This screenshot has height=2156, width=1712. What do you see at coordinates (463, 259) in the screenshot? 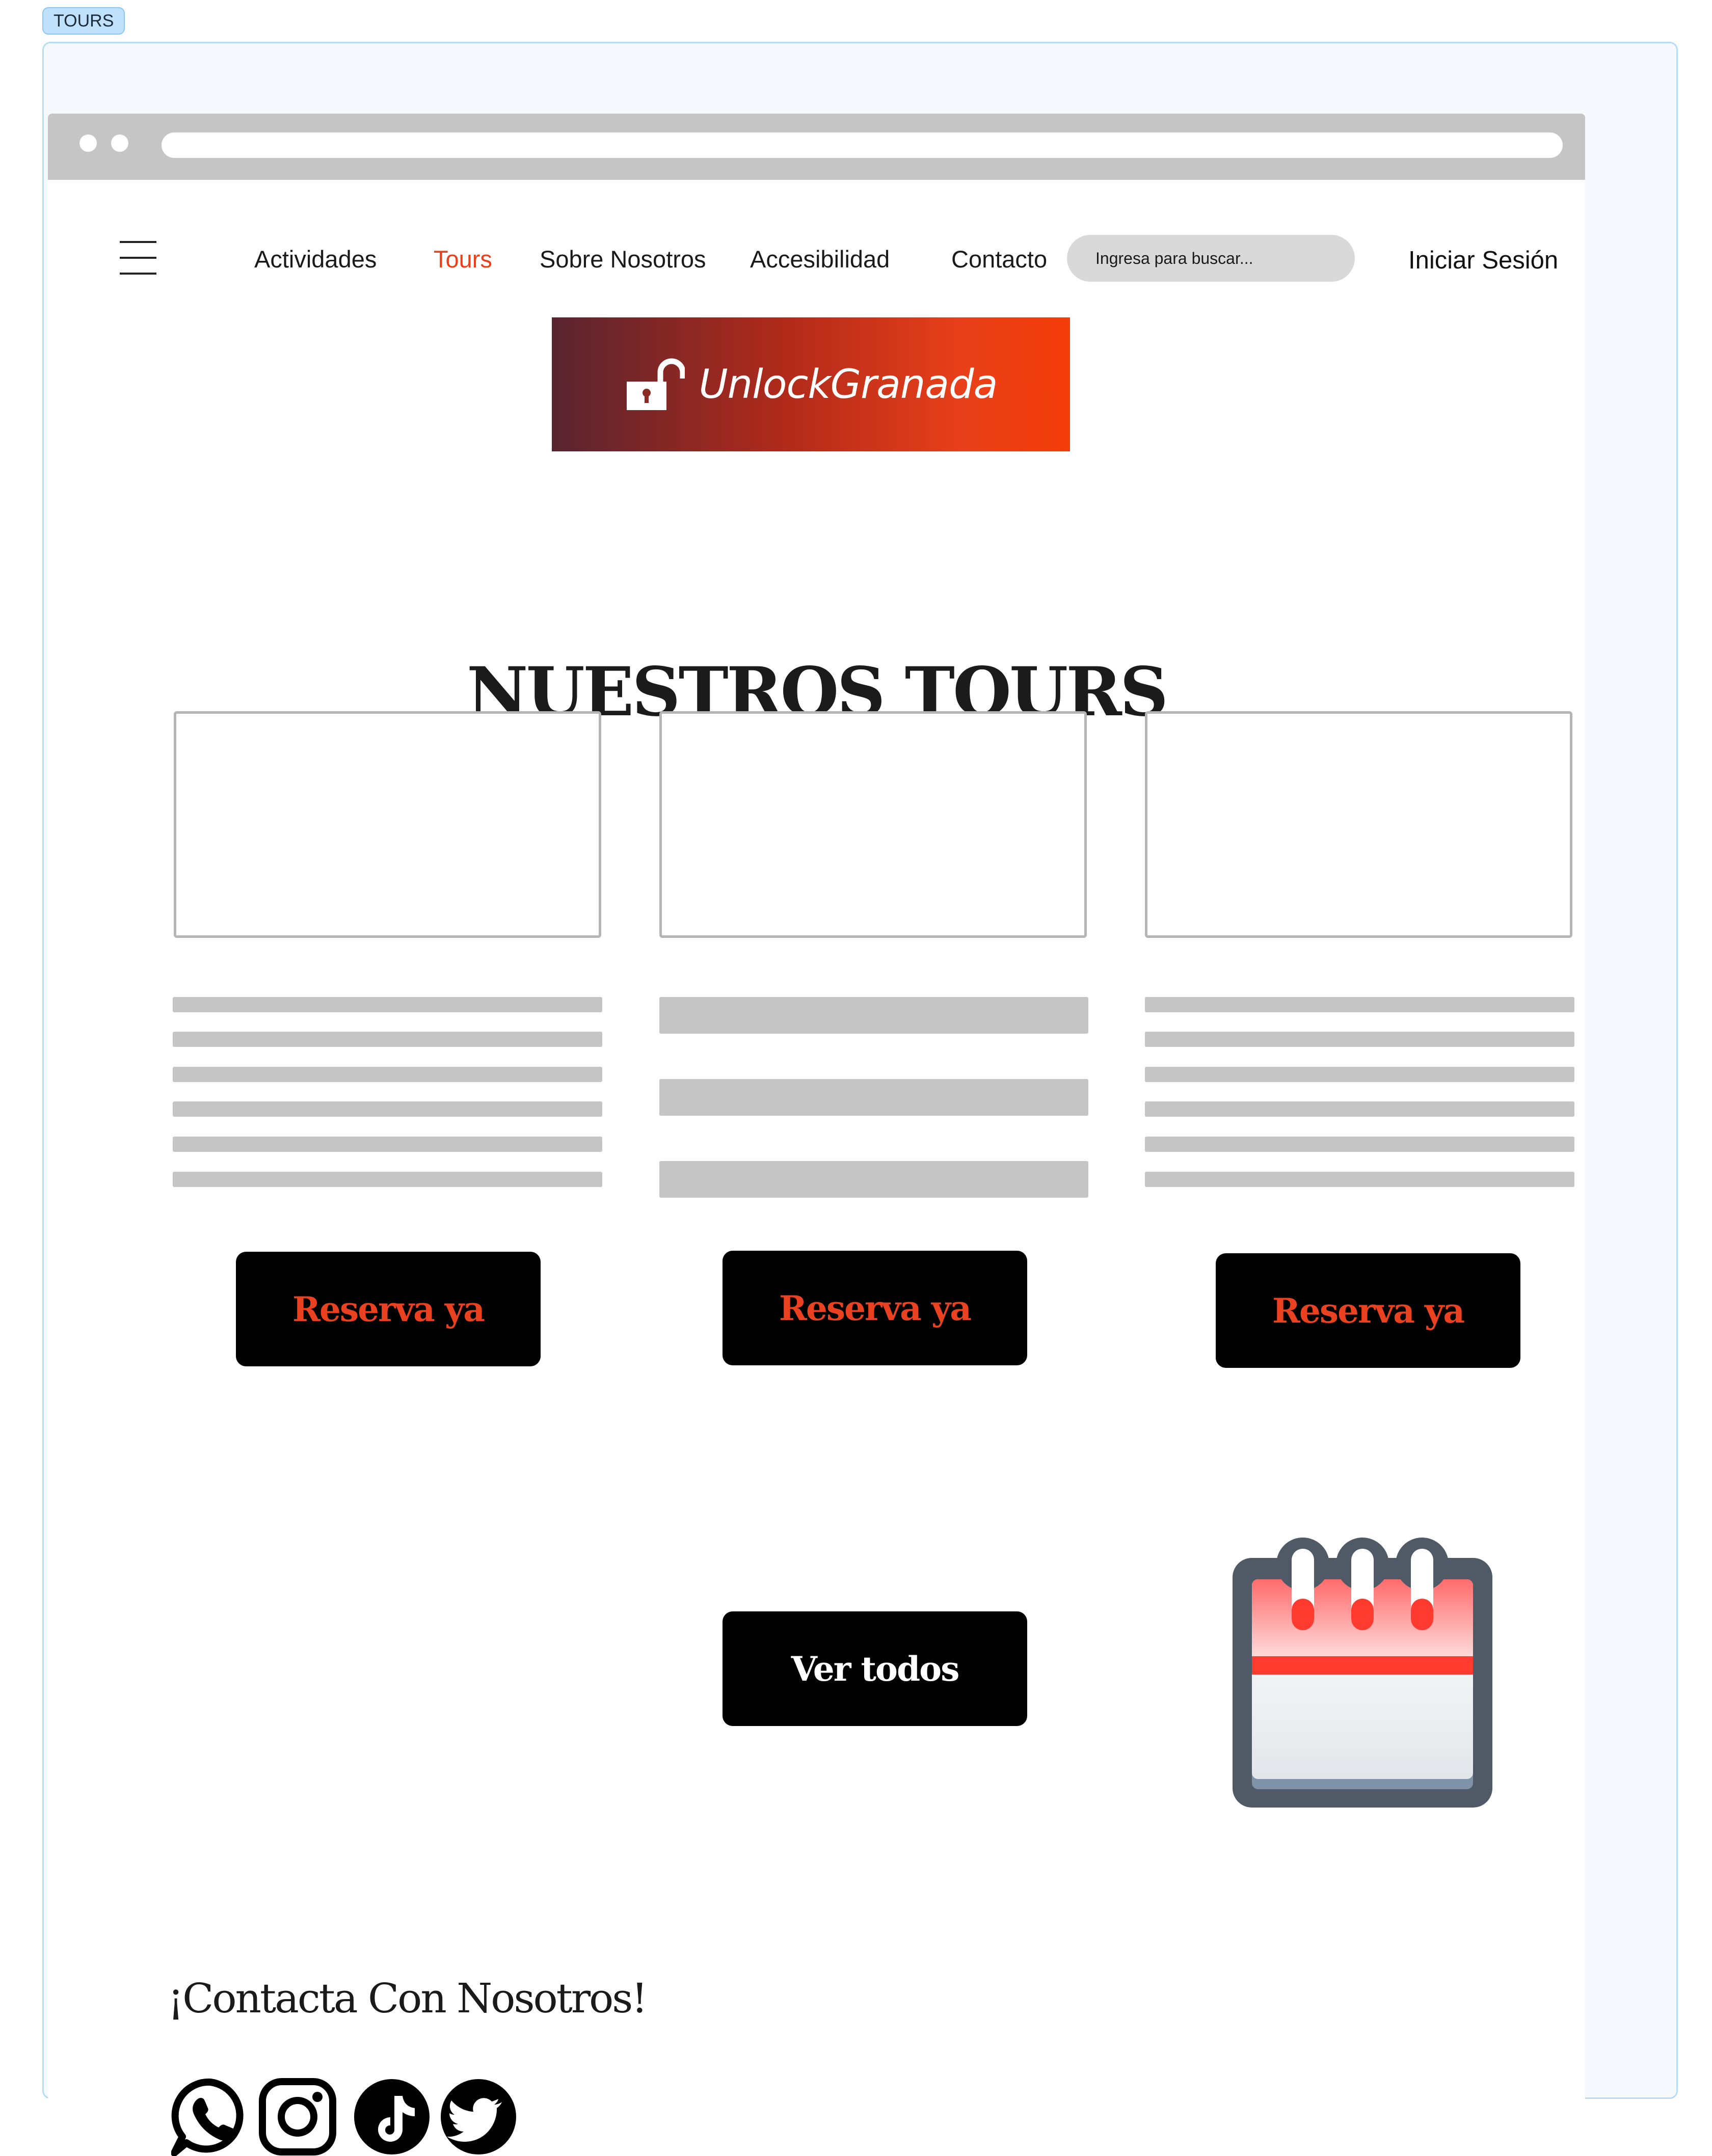
I see `nav-item-tours: Tours` at bounding box center [463, 259].